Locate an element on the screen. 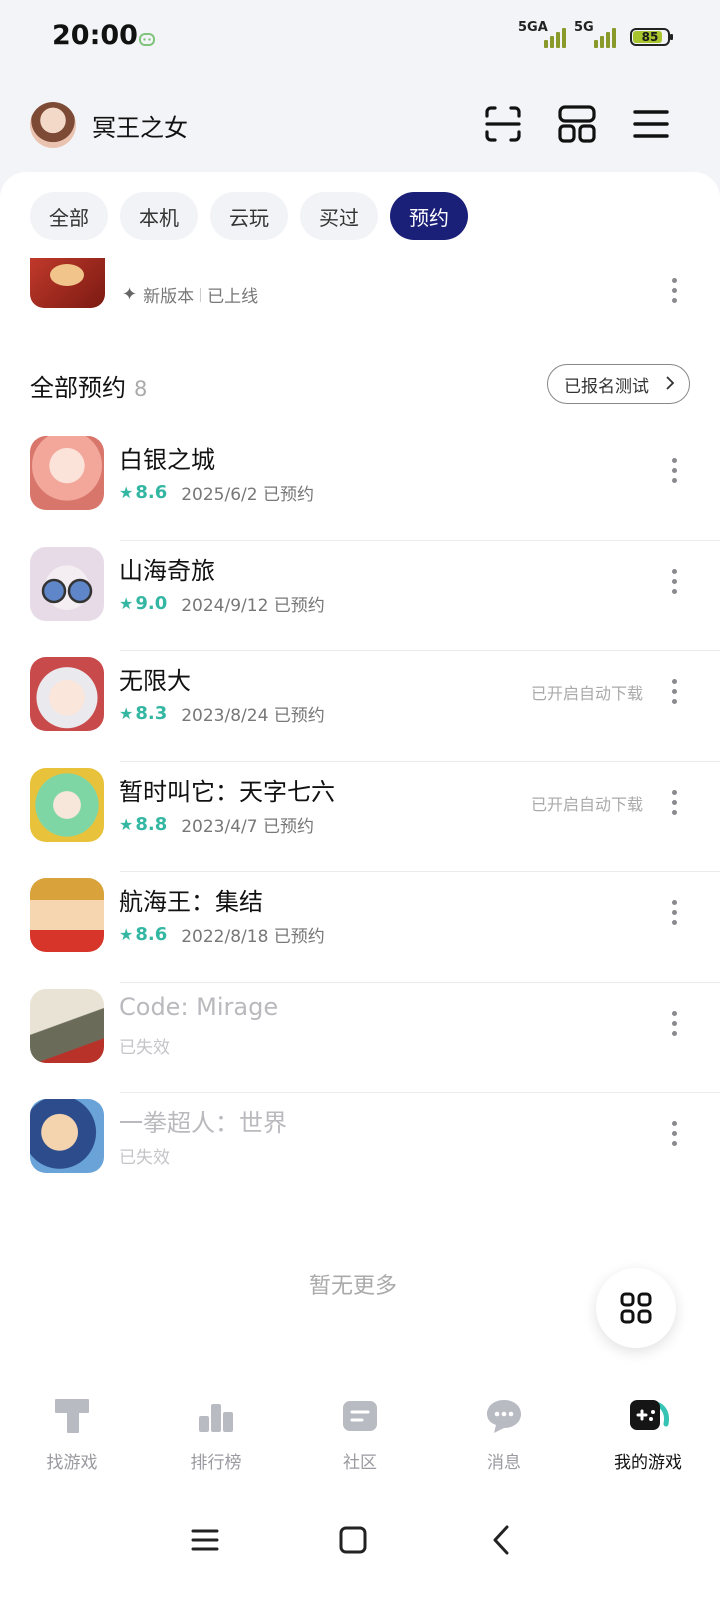 Image resolution: width=720 pixels, height=1600 pixels. game-title: 航海王：集结 is located at coordinates (191, 902).